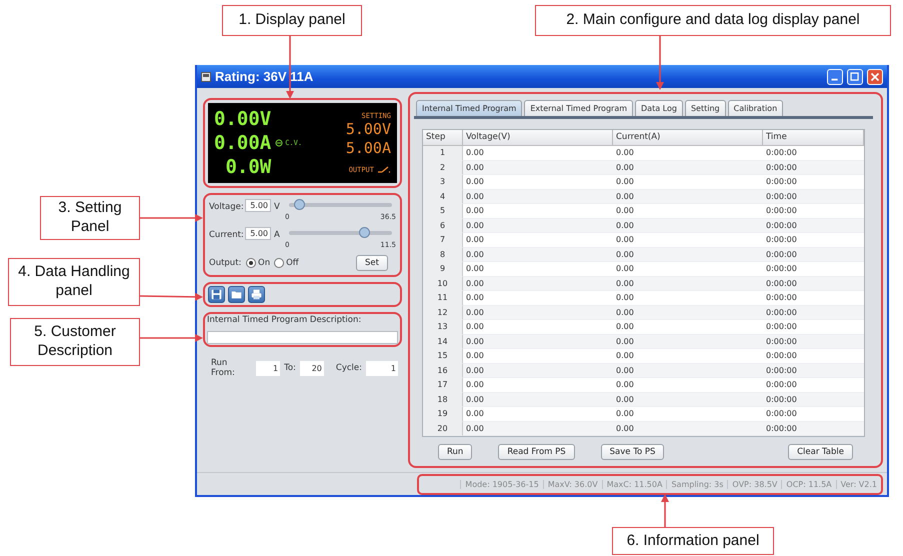 This screenshot has height=556, width=903. What do you see at coordinates (455, 452) in the screenshot?
I see `action-button: Run` at bounding box center [455, 452].